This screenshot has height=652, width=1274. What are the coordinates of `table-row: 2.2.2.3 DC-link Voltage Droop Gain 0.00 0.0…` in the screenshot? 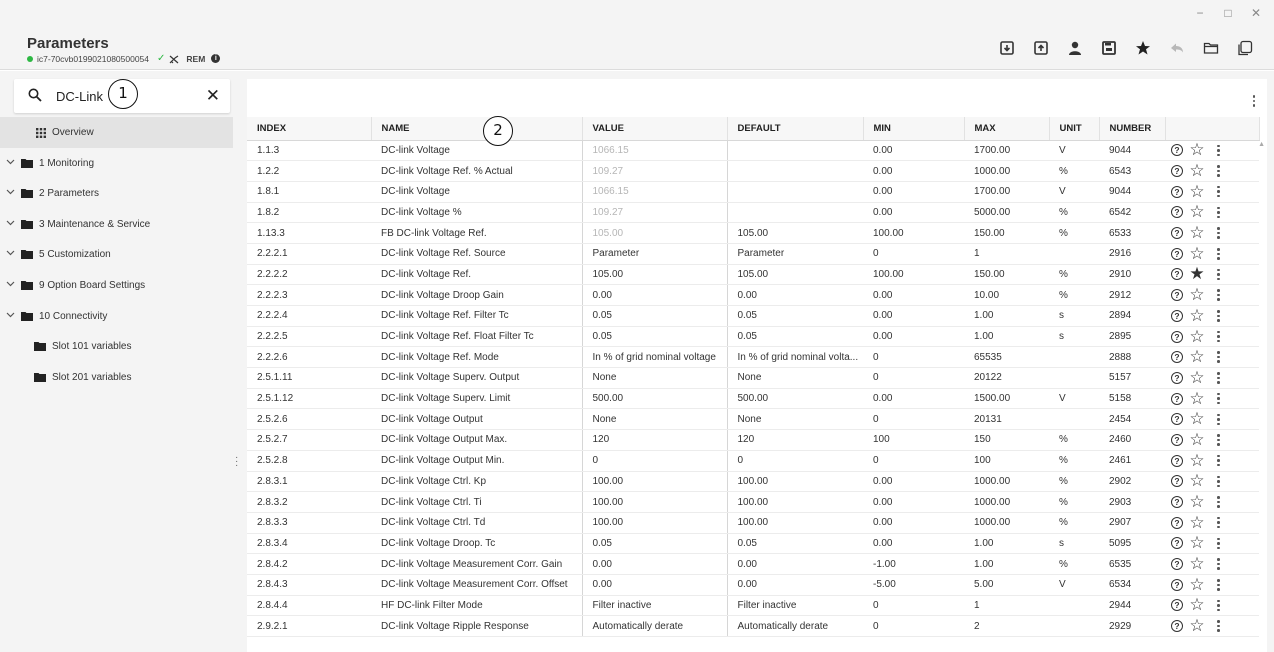 It's located at (753, 295).